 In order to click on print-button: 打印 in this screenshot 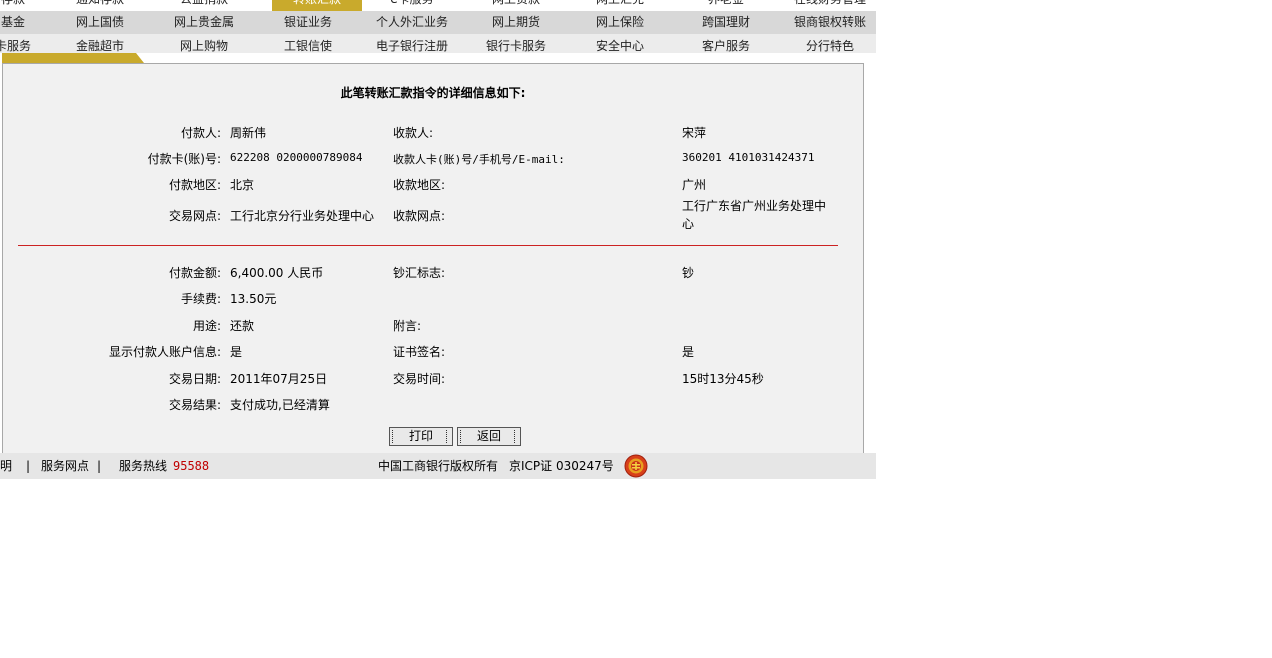, I will do `click(421, 436)`.